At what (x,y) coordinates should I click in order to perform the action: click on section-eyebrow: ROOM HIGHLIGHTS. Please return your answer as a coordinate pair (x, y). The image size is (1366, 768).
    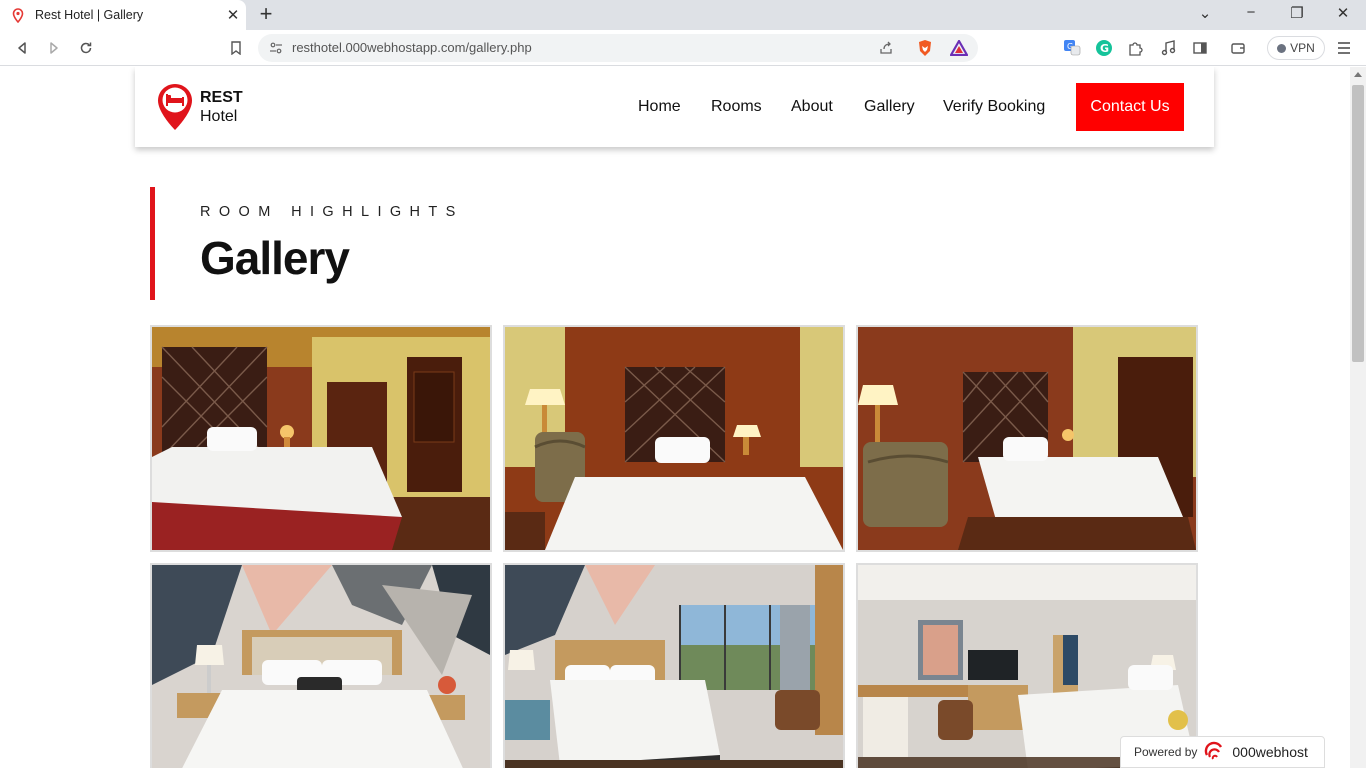
    Looking at the image, I should click on (332, 212).